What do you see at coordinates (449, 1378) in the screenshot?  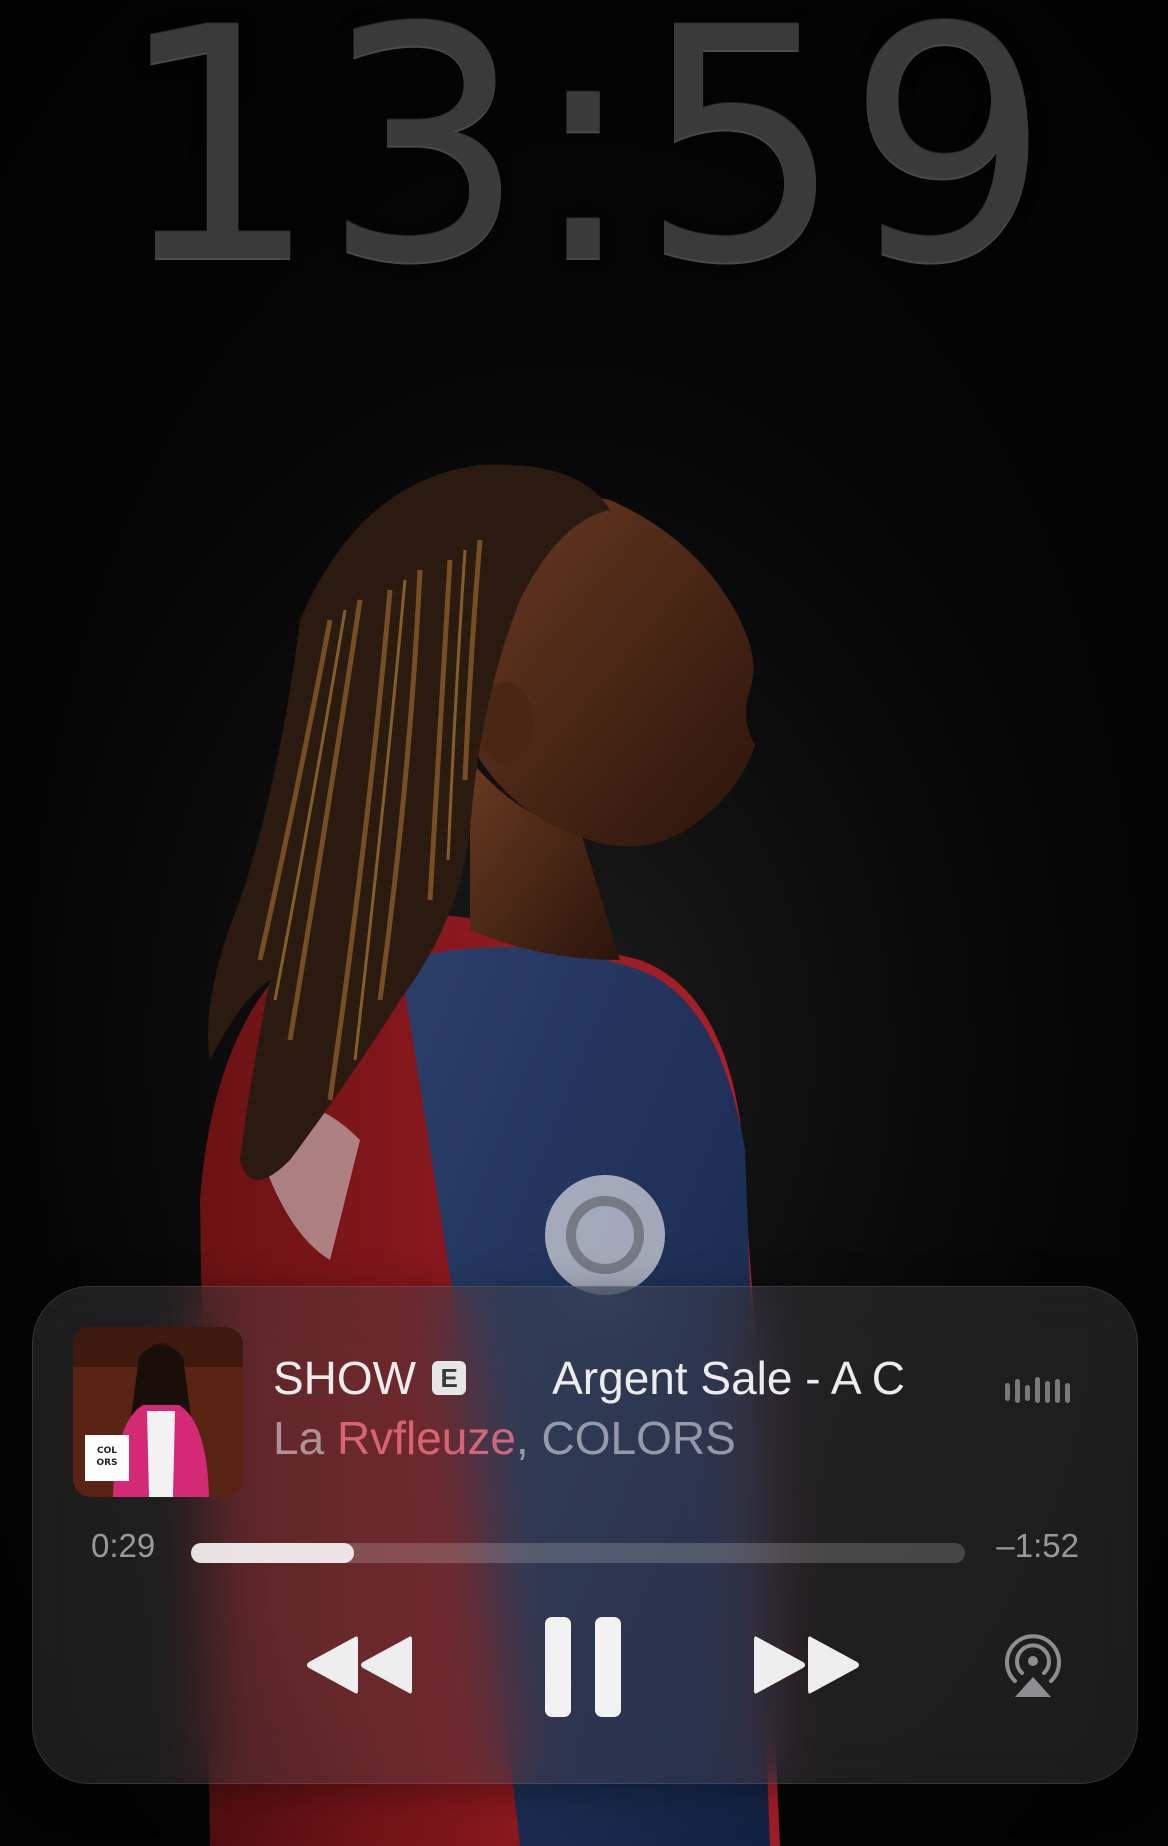 I see `explicit-badge: E` at bounding box center [449, 1378].